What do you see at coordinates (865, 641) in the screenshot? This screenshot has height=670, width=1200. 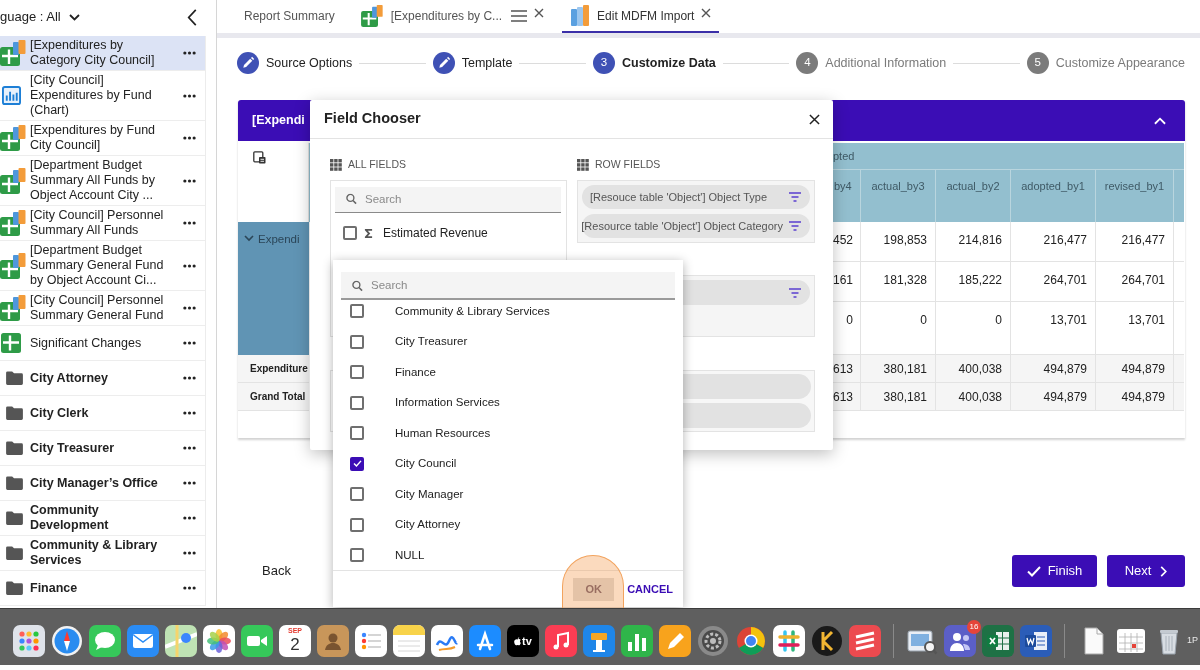 I see `stripes-icon` at bounding box center [865, 641].